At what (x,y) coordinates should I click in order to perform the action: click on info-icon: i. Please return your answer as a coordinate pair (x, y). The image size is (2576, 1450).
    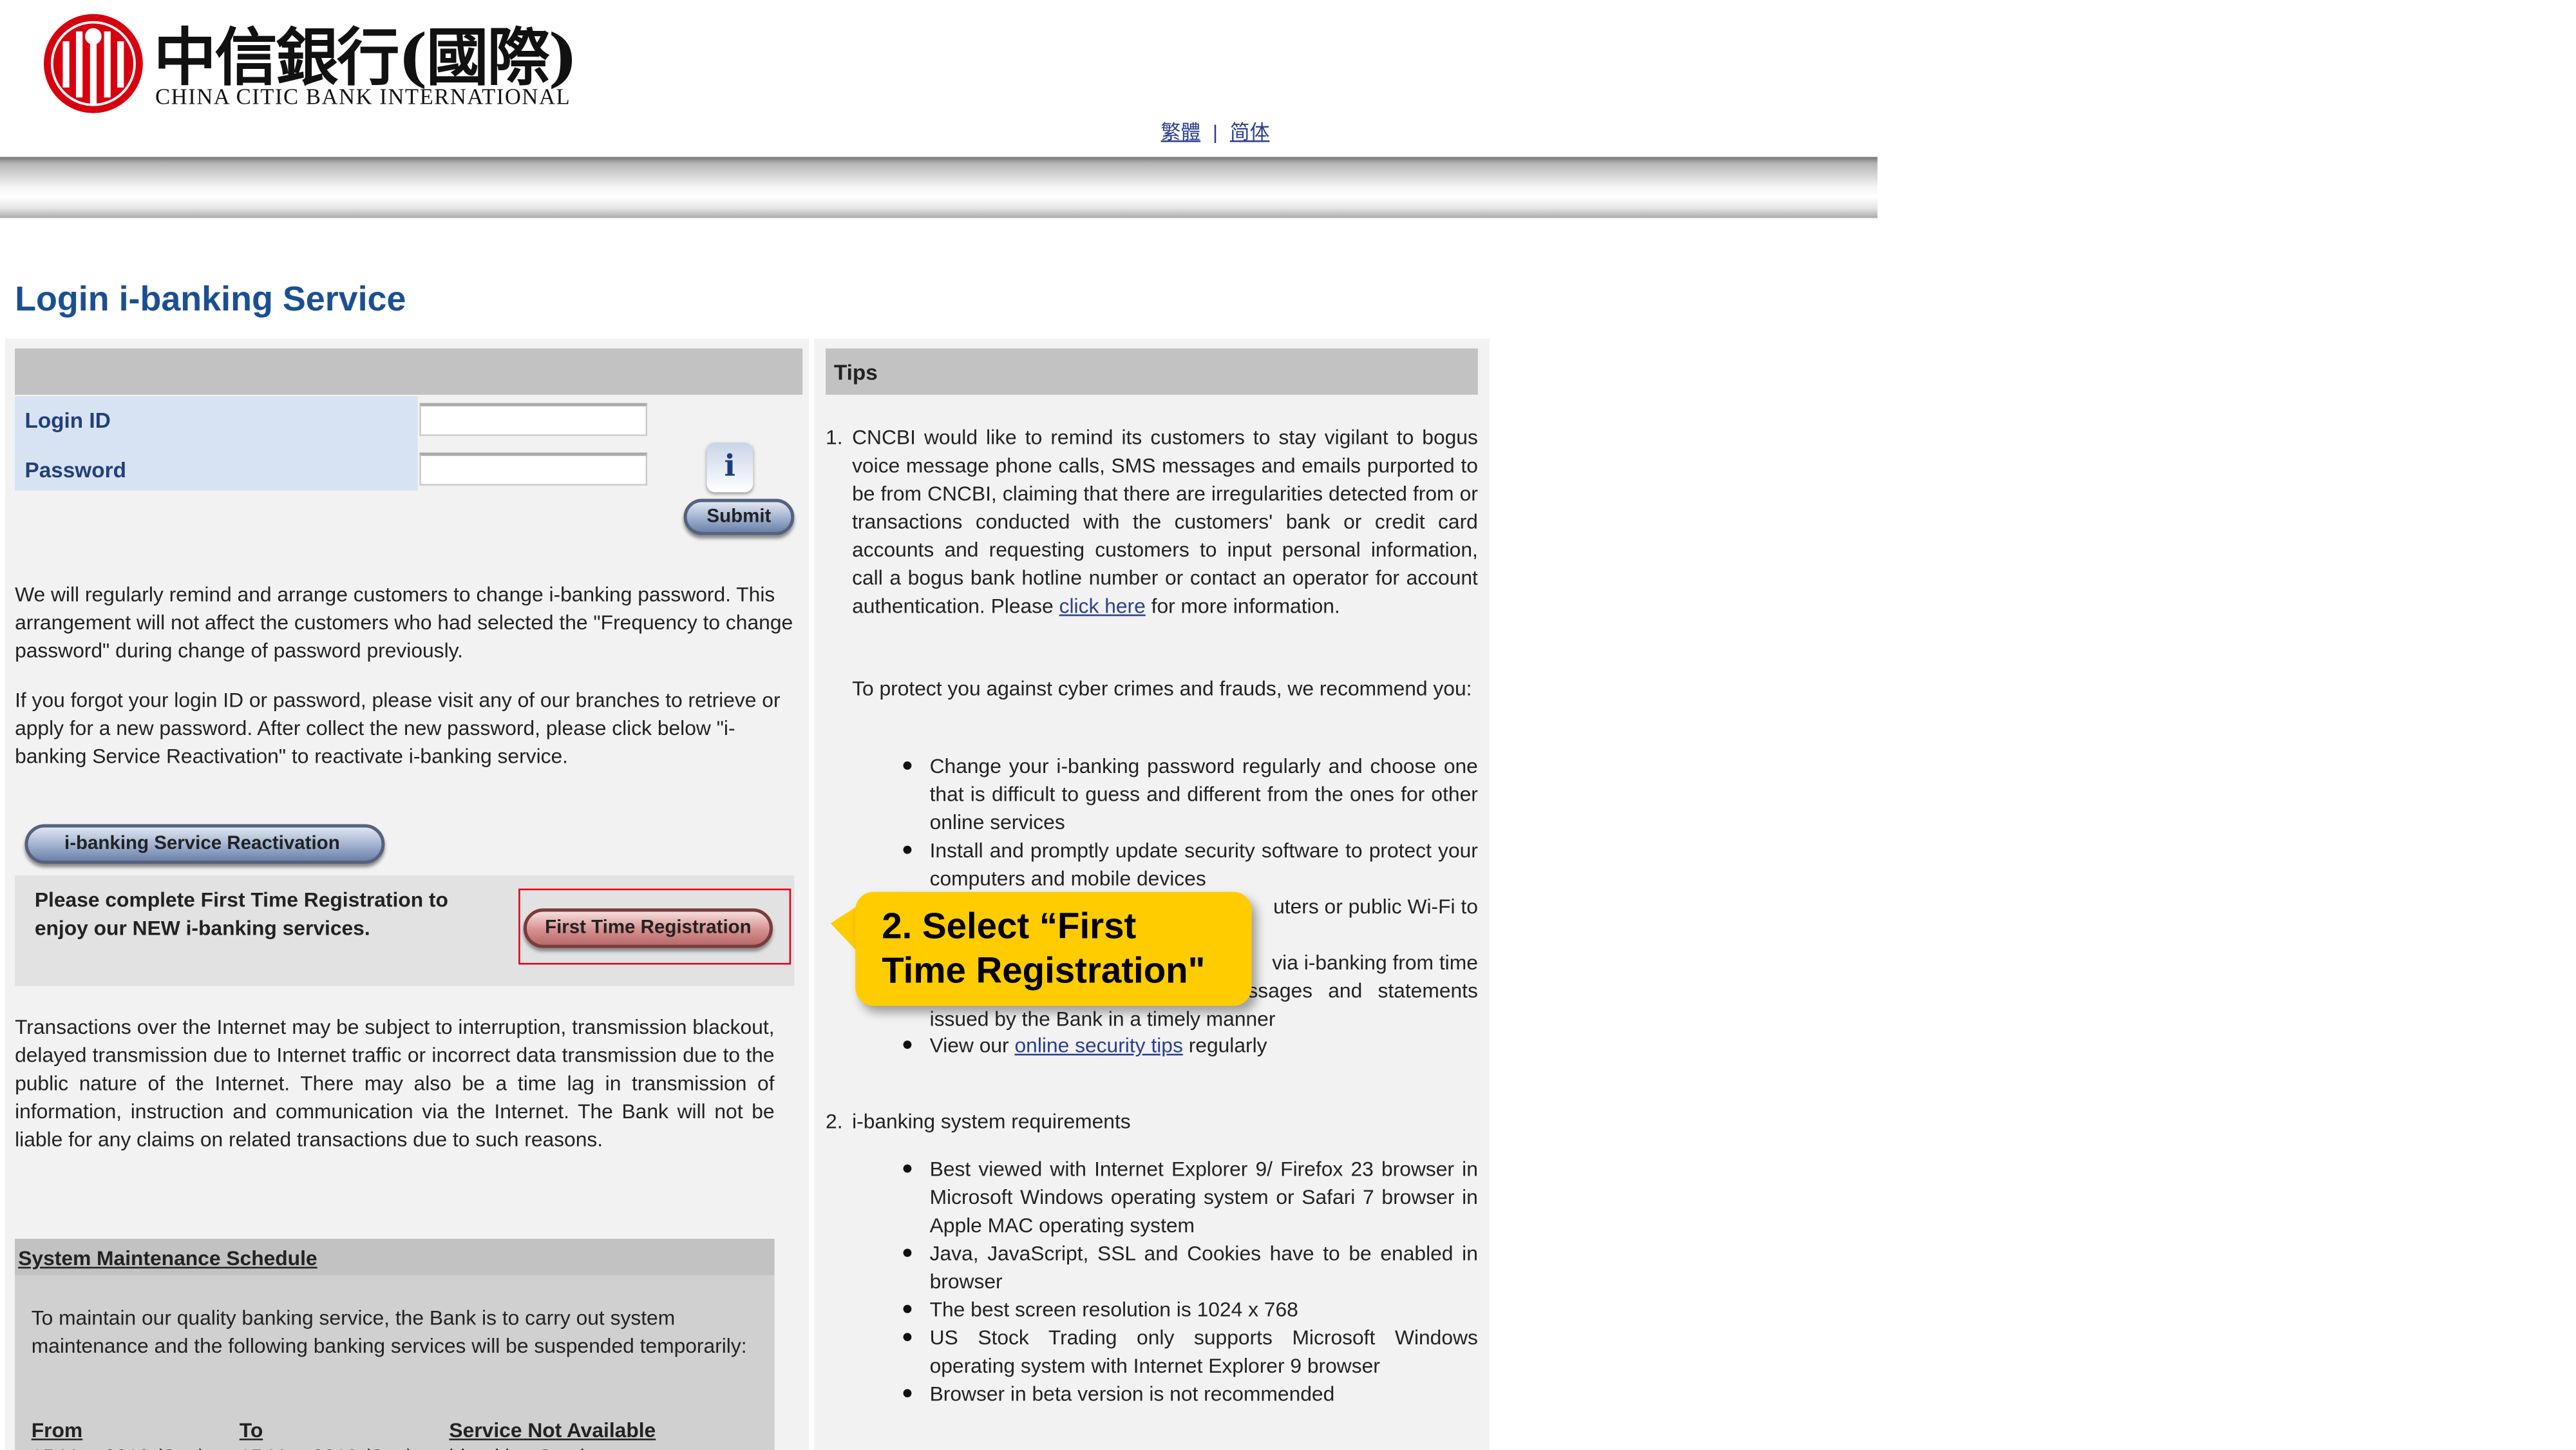
    Looking at the image, I should click on (730, 466).